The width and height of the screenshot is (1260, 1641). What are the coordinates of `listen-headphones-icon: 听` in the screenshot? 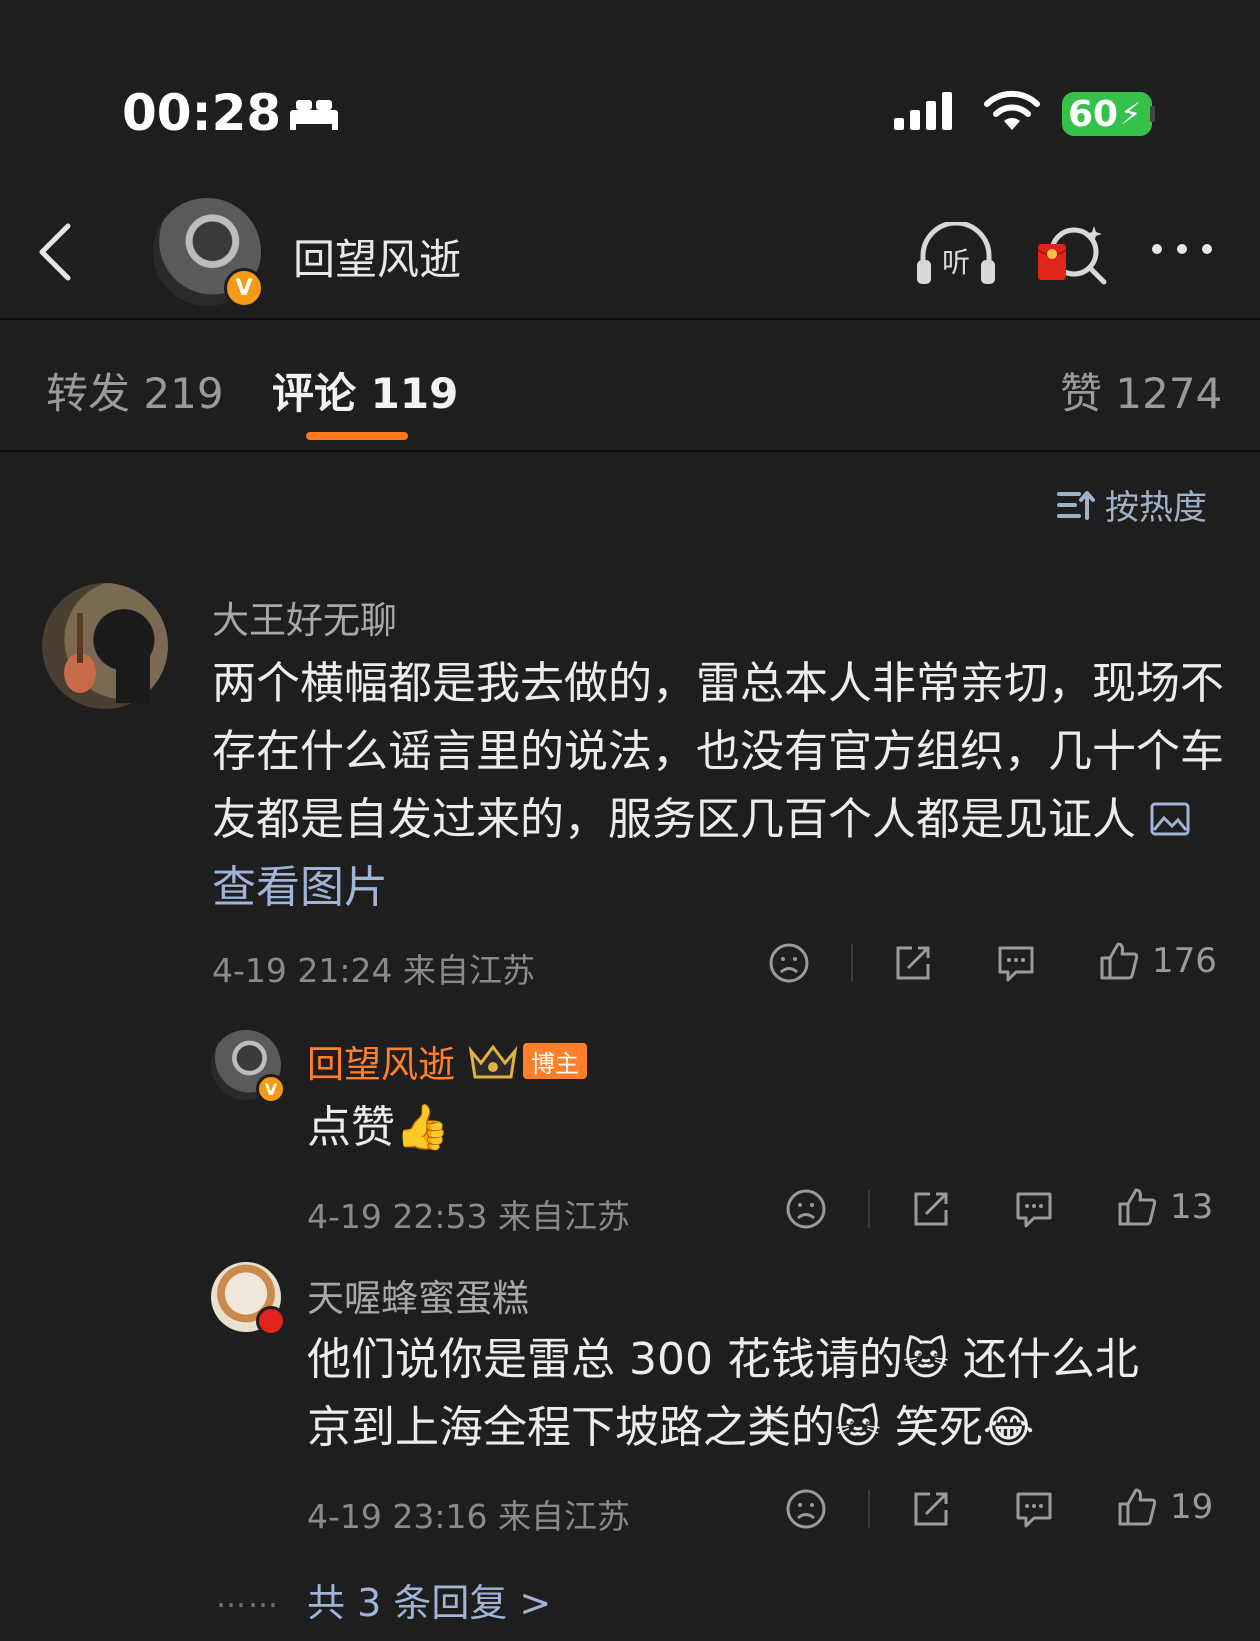 It's located at (956, 254).